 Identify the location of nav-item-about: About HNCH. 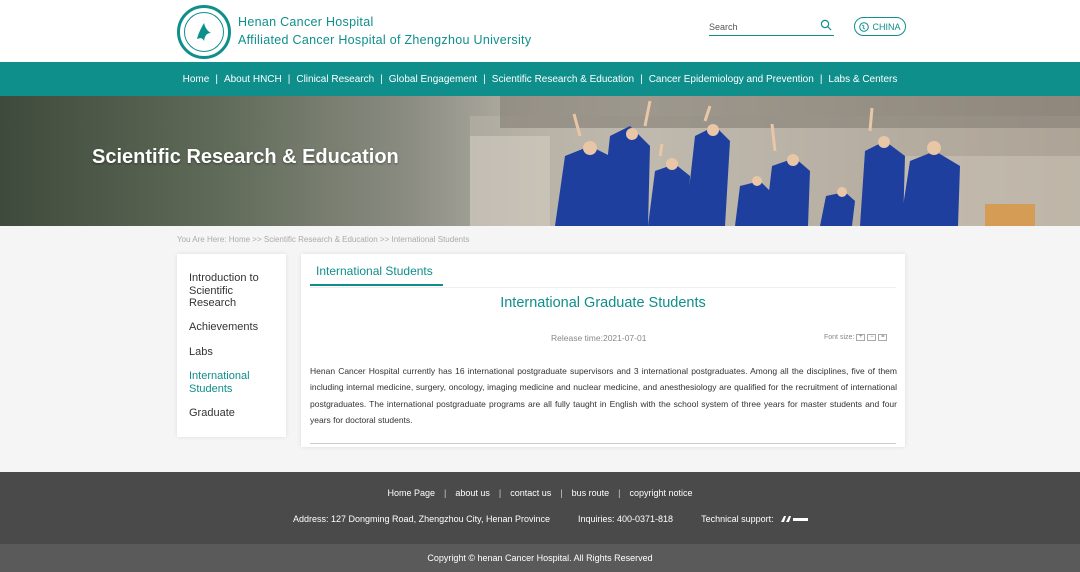
(253, 79).